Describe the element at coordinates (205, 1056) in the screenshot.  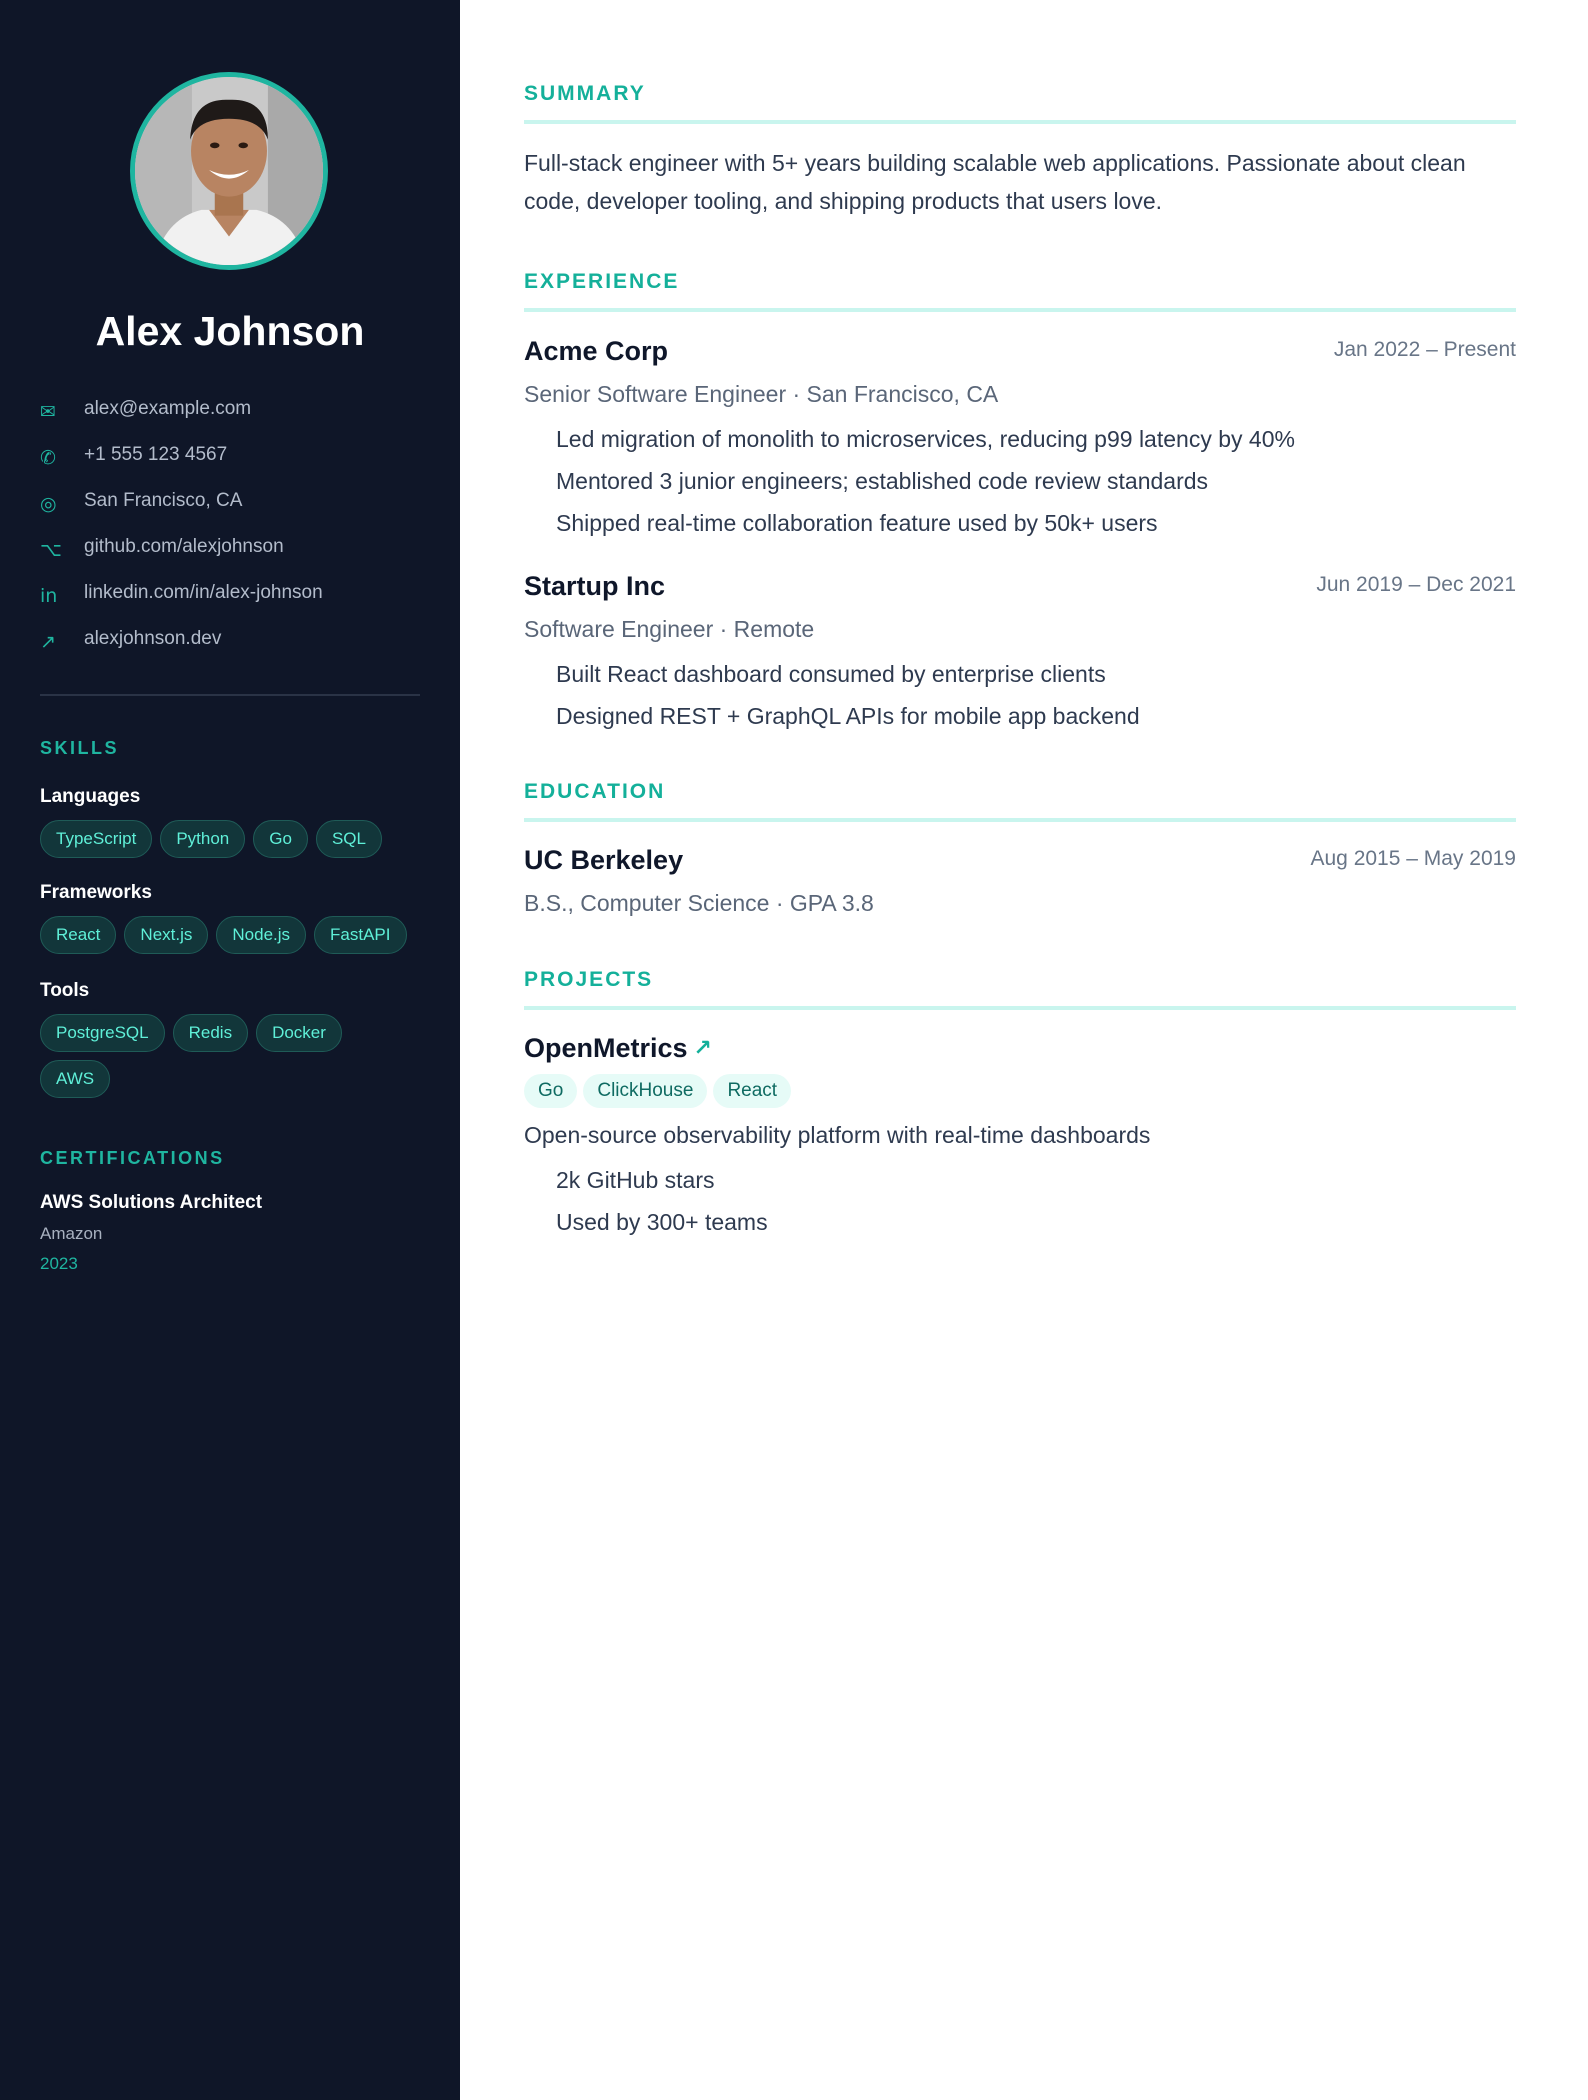
I see `skill-chips: PostgreSQL Redis Docker AWS` at that location.